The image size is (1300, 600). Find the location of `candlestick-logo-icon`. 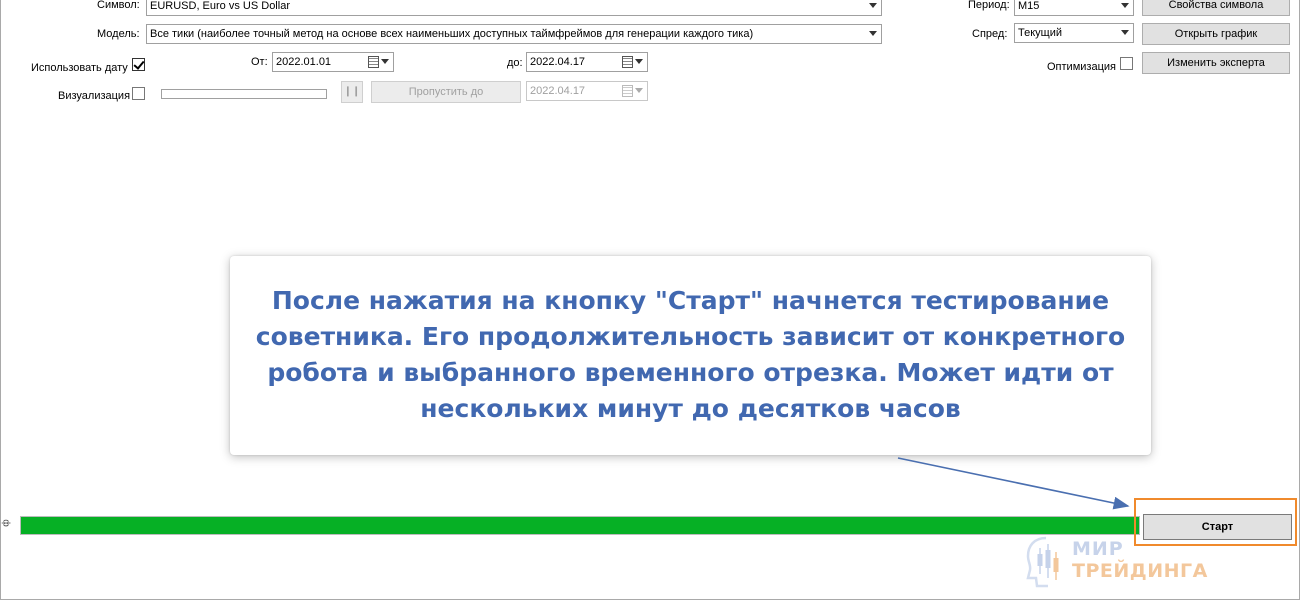

candlestick-logo-icon is located at coordinates (1042, 562).